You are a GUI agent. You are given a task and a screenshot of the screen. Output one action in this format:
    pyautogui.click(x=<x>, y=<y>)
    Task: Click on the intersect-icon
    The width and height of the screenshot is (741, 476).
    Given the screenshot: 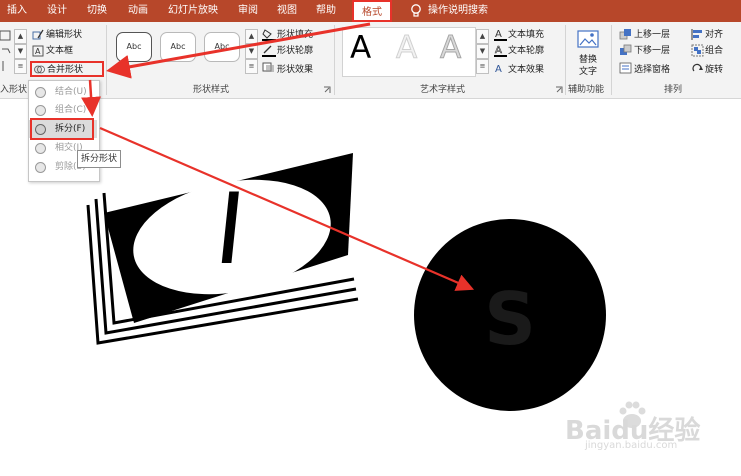 What is the action you would take?
    pyautogui.click(x=40, y=148)
    